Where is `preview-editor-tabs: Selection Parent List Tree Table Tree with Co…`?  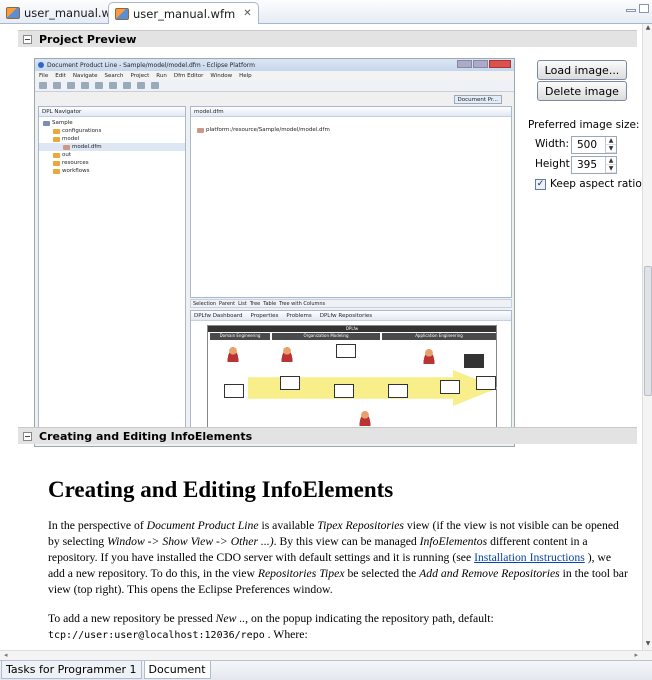 preview-editor-tabs: Selection Parent List Tree Table Tree with Co… is located at coordinates (351, 303).